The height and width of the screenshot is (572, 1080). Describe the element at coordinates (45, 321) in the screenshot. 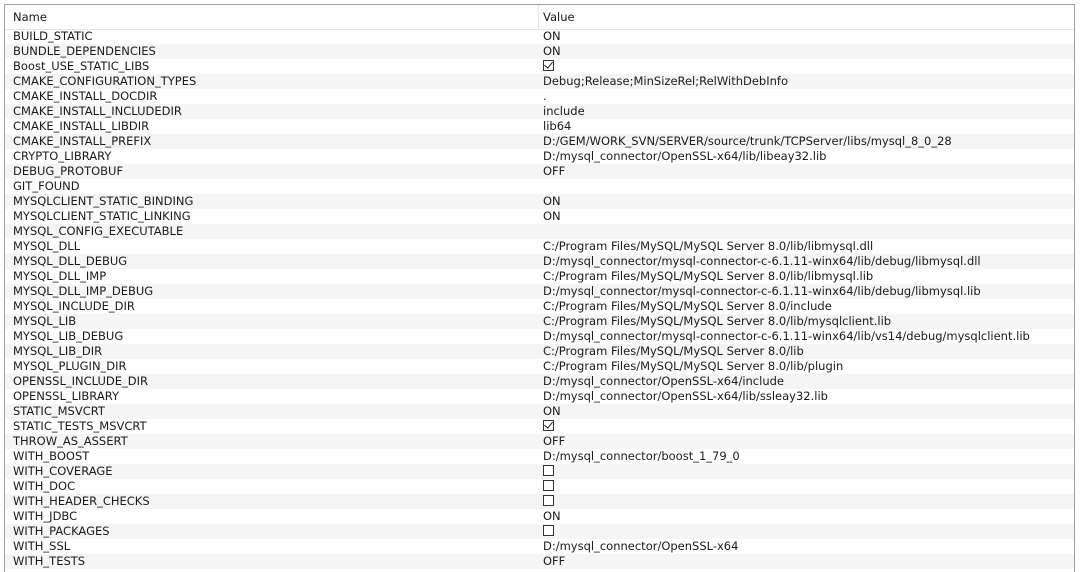

I see `cache-entry-name: MYSQL_LIB` at that location.